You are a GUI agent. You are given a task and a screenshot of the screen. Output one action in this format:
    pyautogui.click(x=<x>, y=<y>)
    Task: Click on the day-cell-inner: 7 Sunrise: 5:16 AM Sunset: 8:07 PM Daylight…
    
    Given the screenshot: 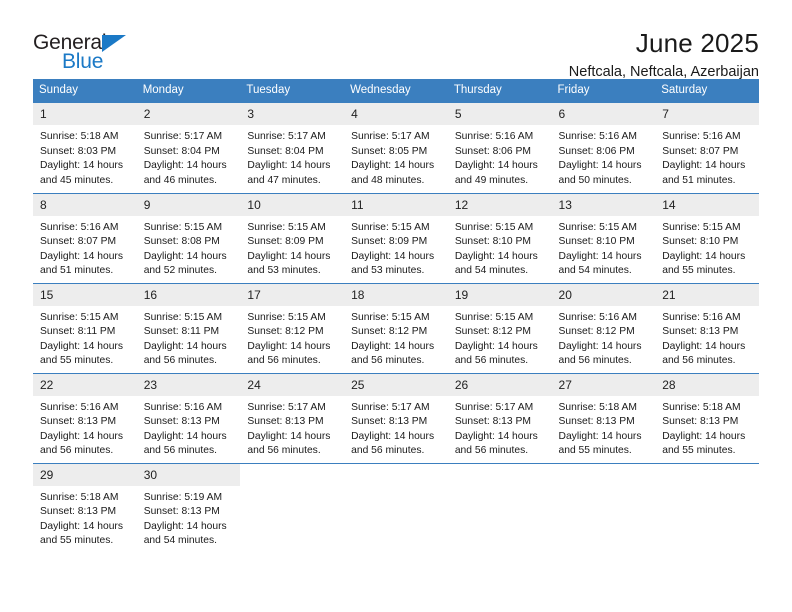 What is the action you would take?
    pyautogui.click(x=707, y=148)
    